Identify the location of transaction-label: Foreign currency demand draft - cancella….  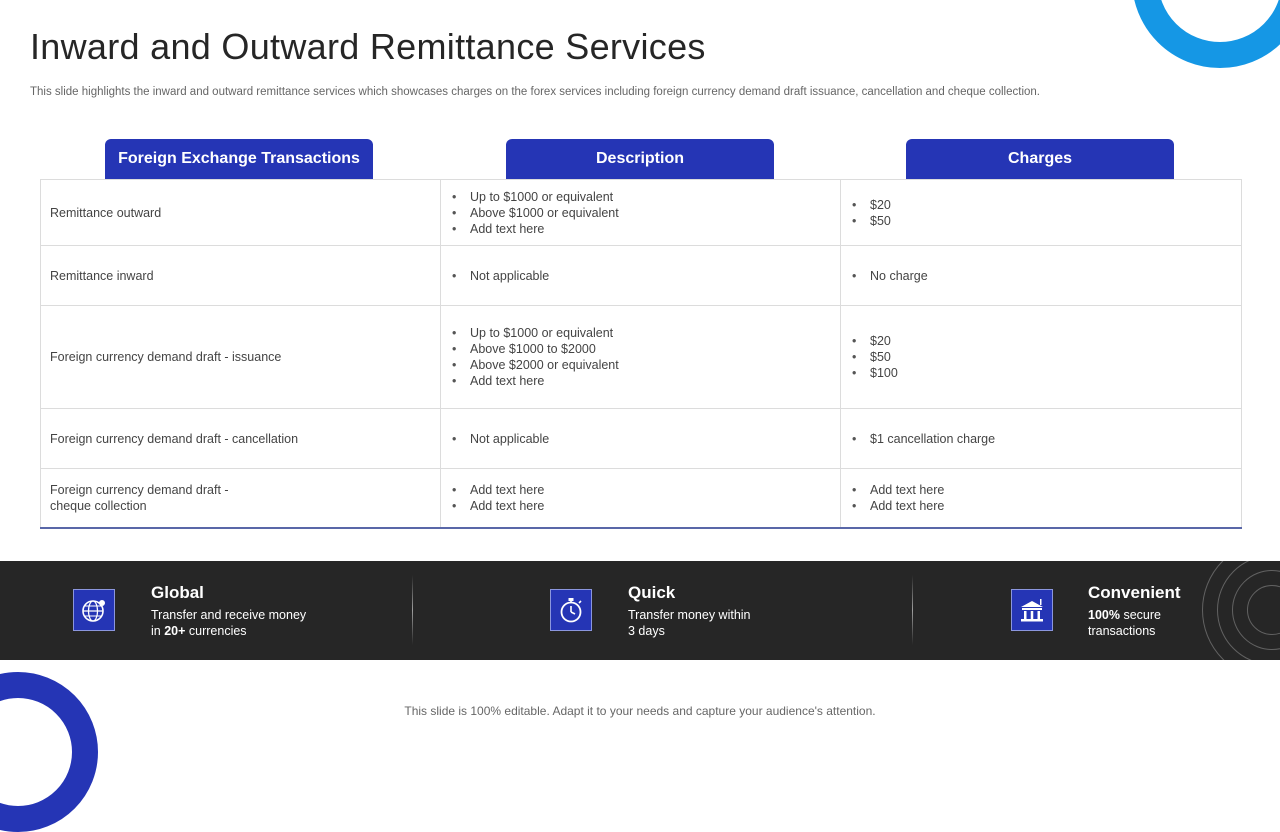
(174, 438).